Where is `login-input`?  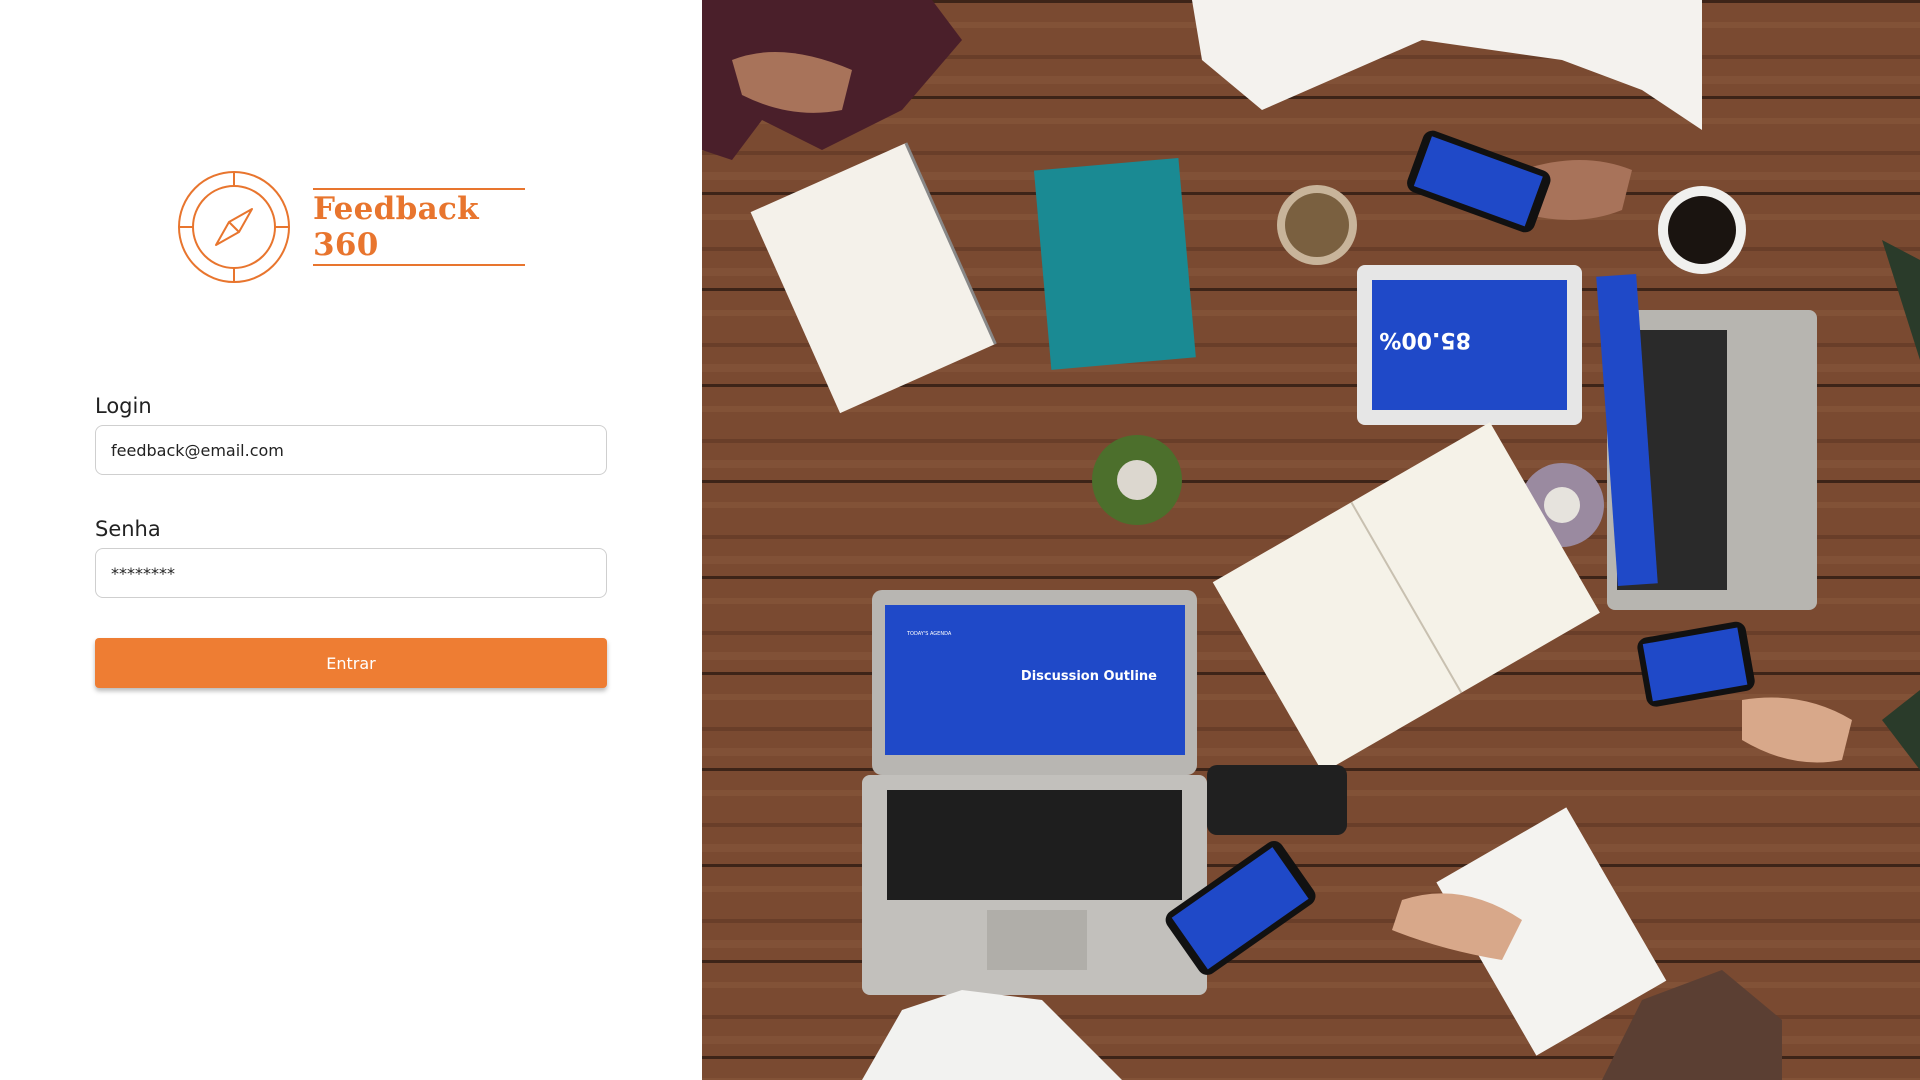 login-input is located at coordinates (351, 450).